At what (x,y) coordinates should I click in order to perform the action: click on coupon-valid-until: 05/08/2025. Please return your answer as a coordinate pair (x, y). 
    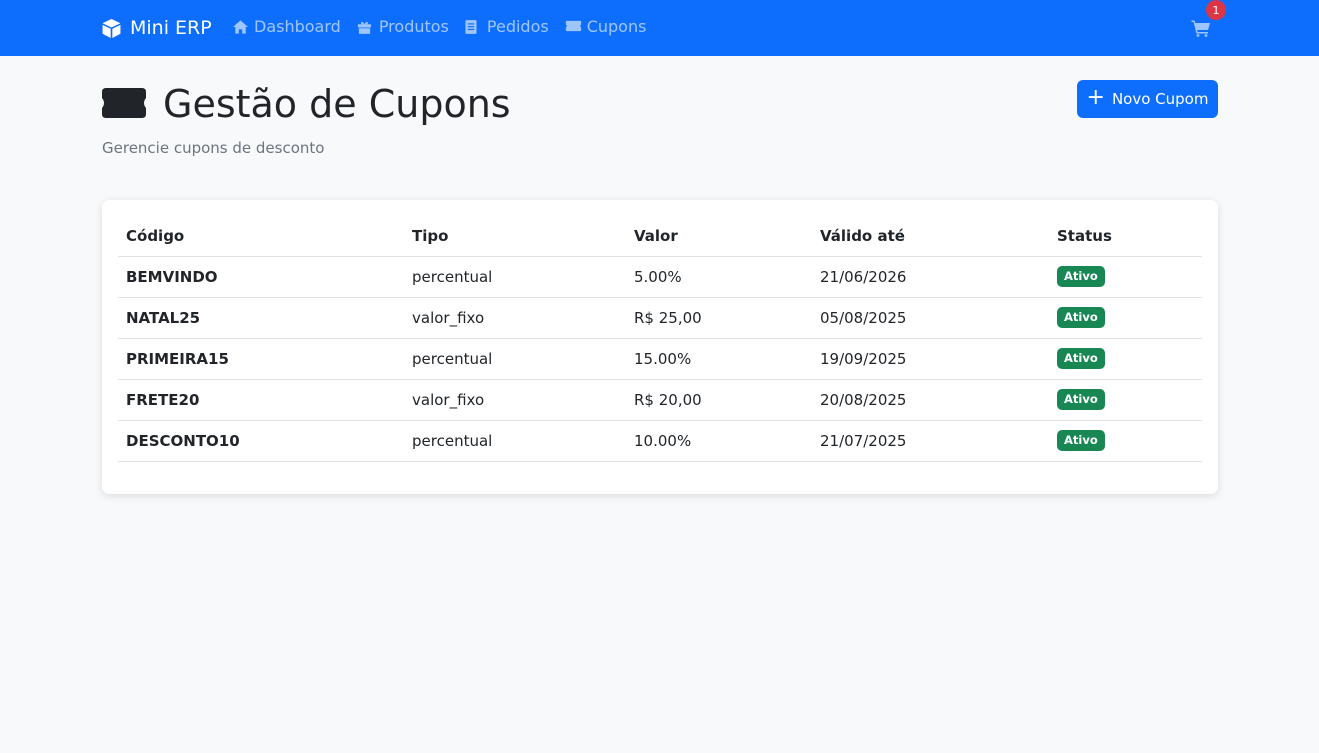
    Looking at the image, I should click on (930, 318).